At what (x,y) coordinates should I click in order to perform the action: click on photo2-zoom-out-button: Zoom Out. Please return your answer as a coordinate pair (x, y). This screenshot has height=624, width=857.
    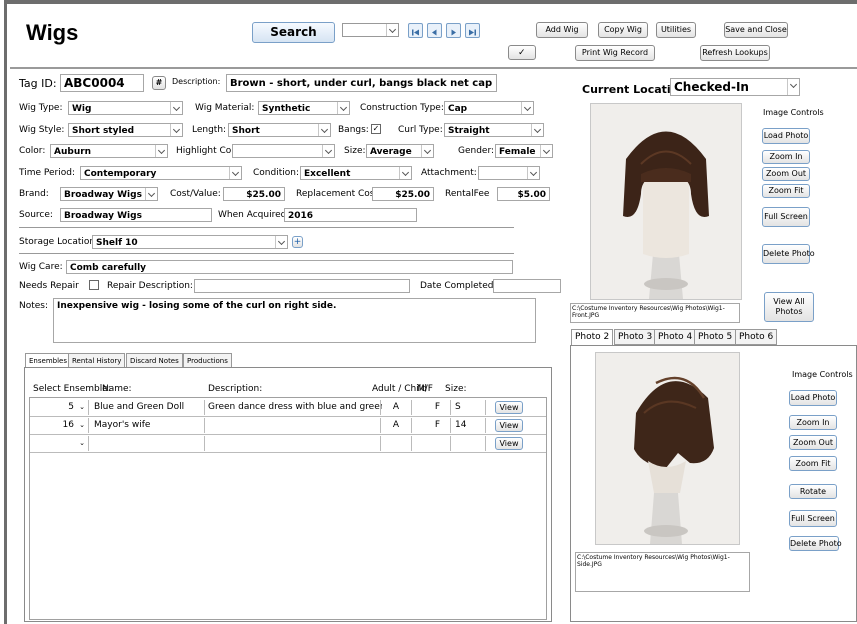
    Looking at the image, I should click on (813, 442).